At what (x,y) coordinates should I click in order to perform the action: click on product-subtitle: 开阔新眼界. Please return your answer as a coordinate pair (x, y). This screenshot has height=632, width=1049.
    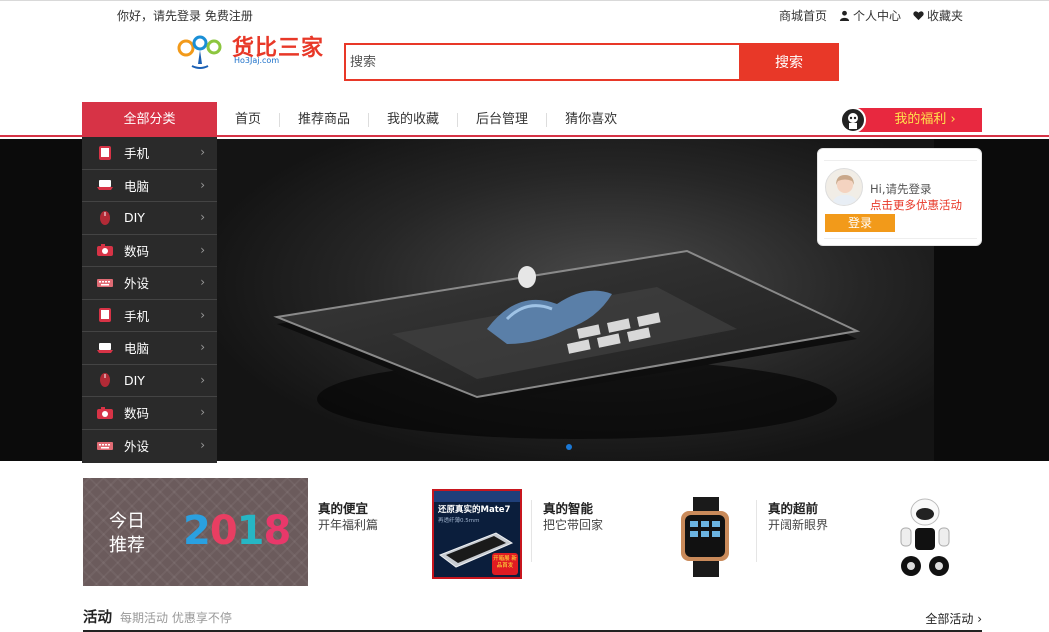
    Looking at the image, I should click on (798, 525).